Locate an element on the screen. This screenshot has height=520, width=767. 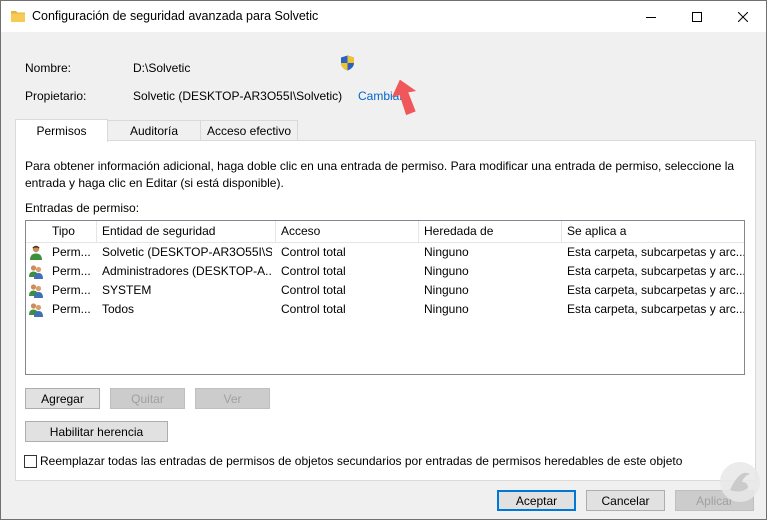
close-button is located at coordinates (743, 16).